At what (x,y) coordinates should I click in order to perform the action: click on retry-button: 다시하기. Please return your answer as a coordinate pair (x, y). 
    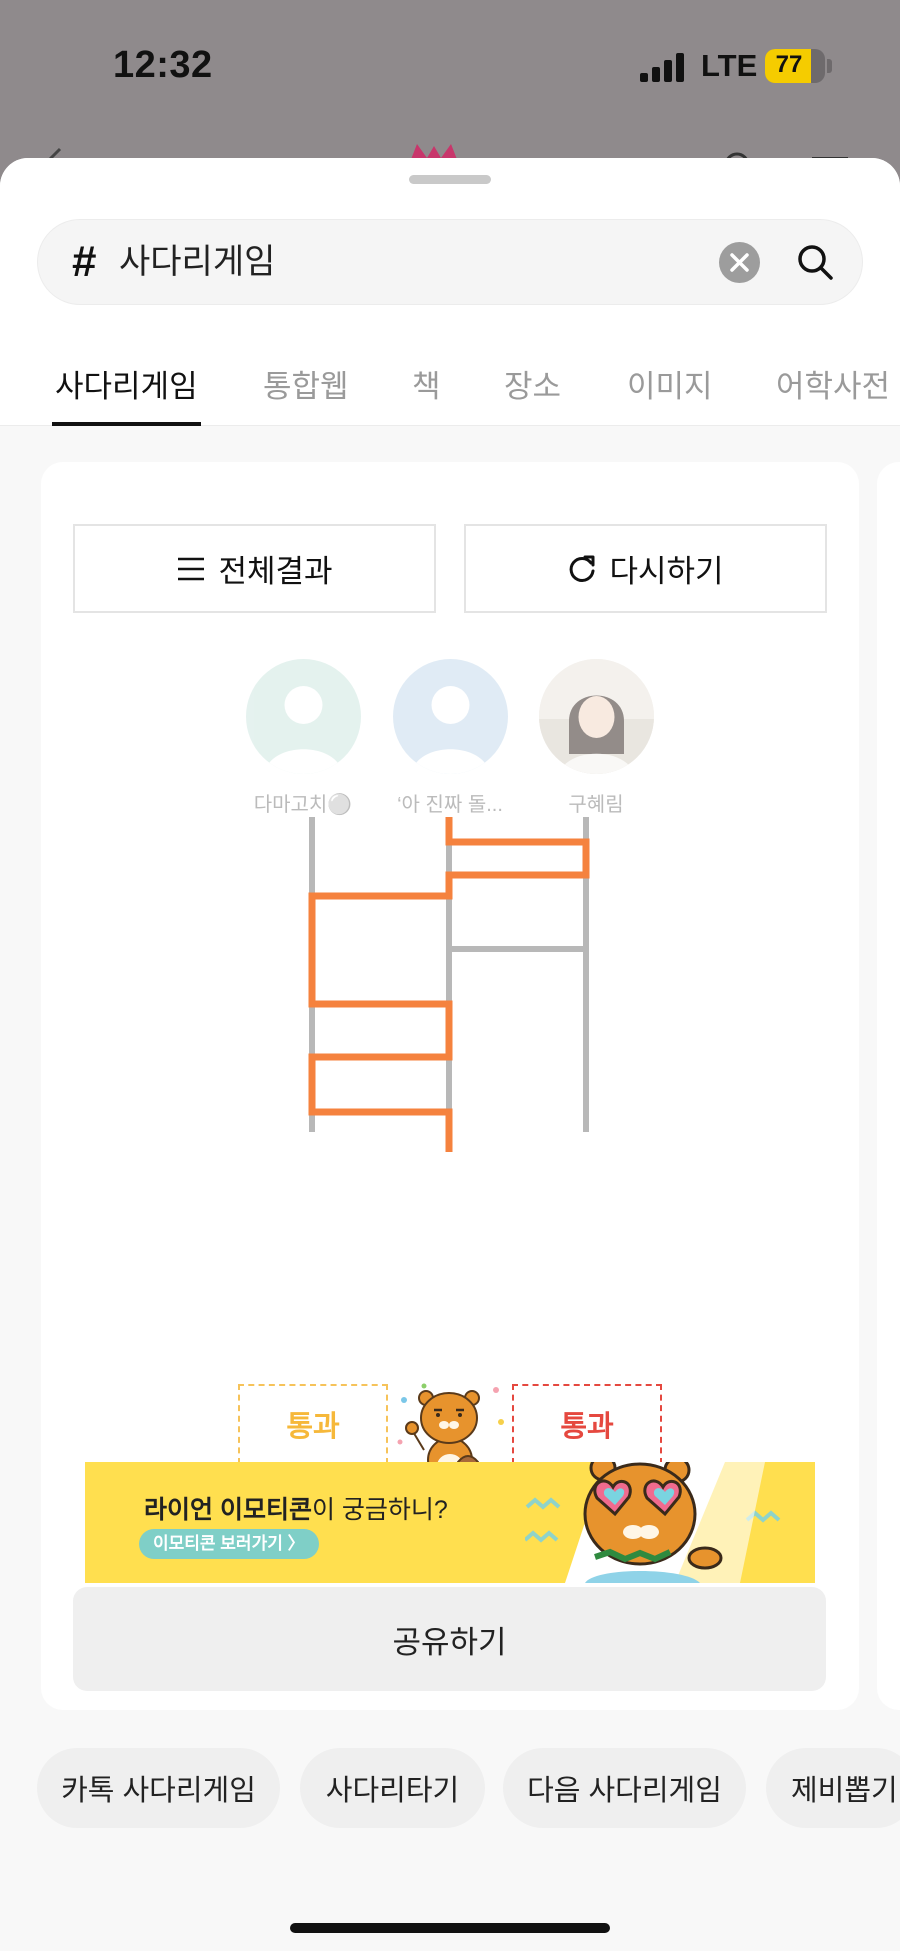
    Looking at the image, I should click on (645, 568).